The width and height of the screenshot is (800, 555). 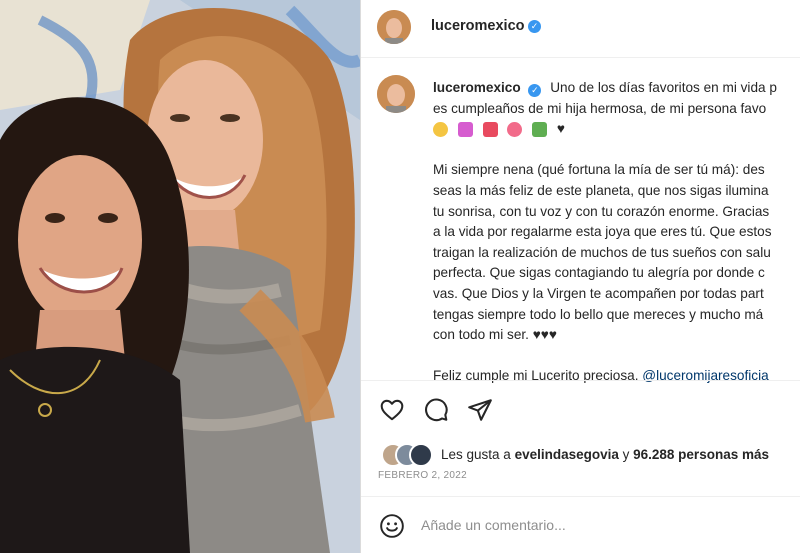 What do you see at coordinates (477, 87) in the screenshot?
I see `caption-username: luceromexico` at bounding box center [477, 87].